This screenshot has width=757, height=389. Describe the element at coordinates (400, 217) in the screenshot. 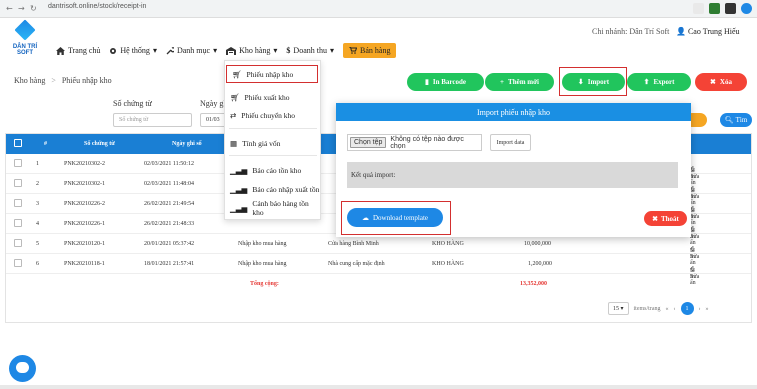

I see `download-label: Download template` at that location.